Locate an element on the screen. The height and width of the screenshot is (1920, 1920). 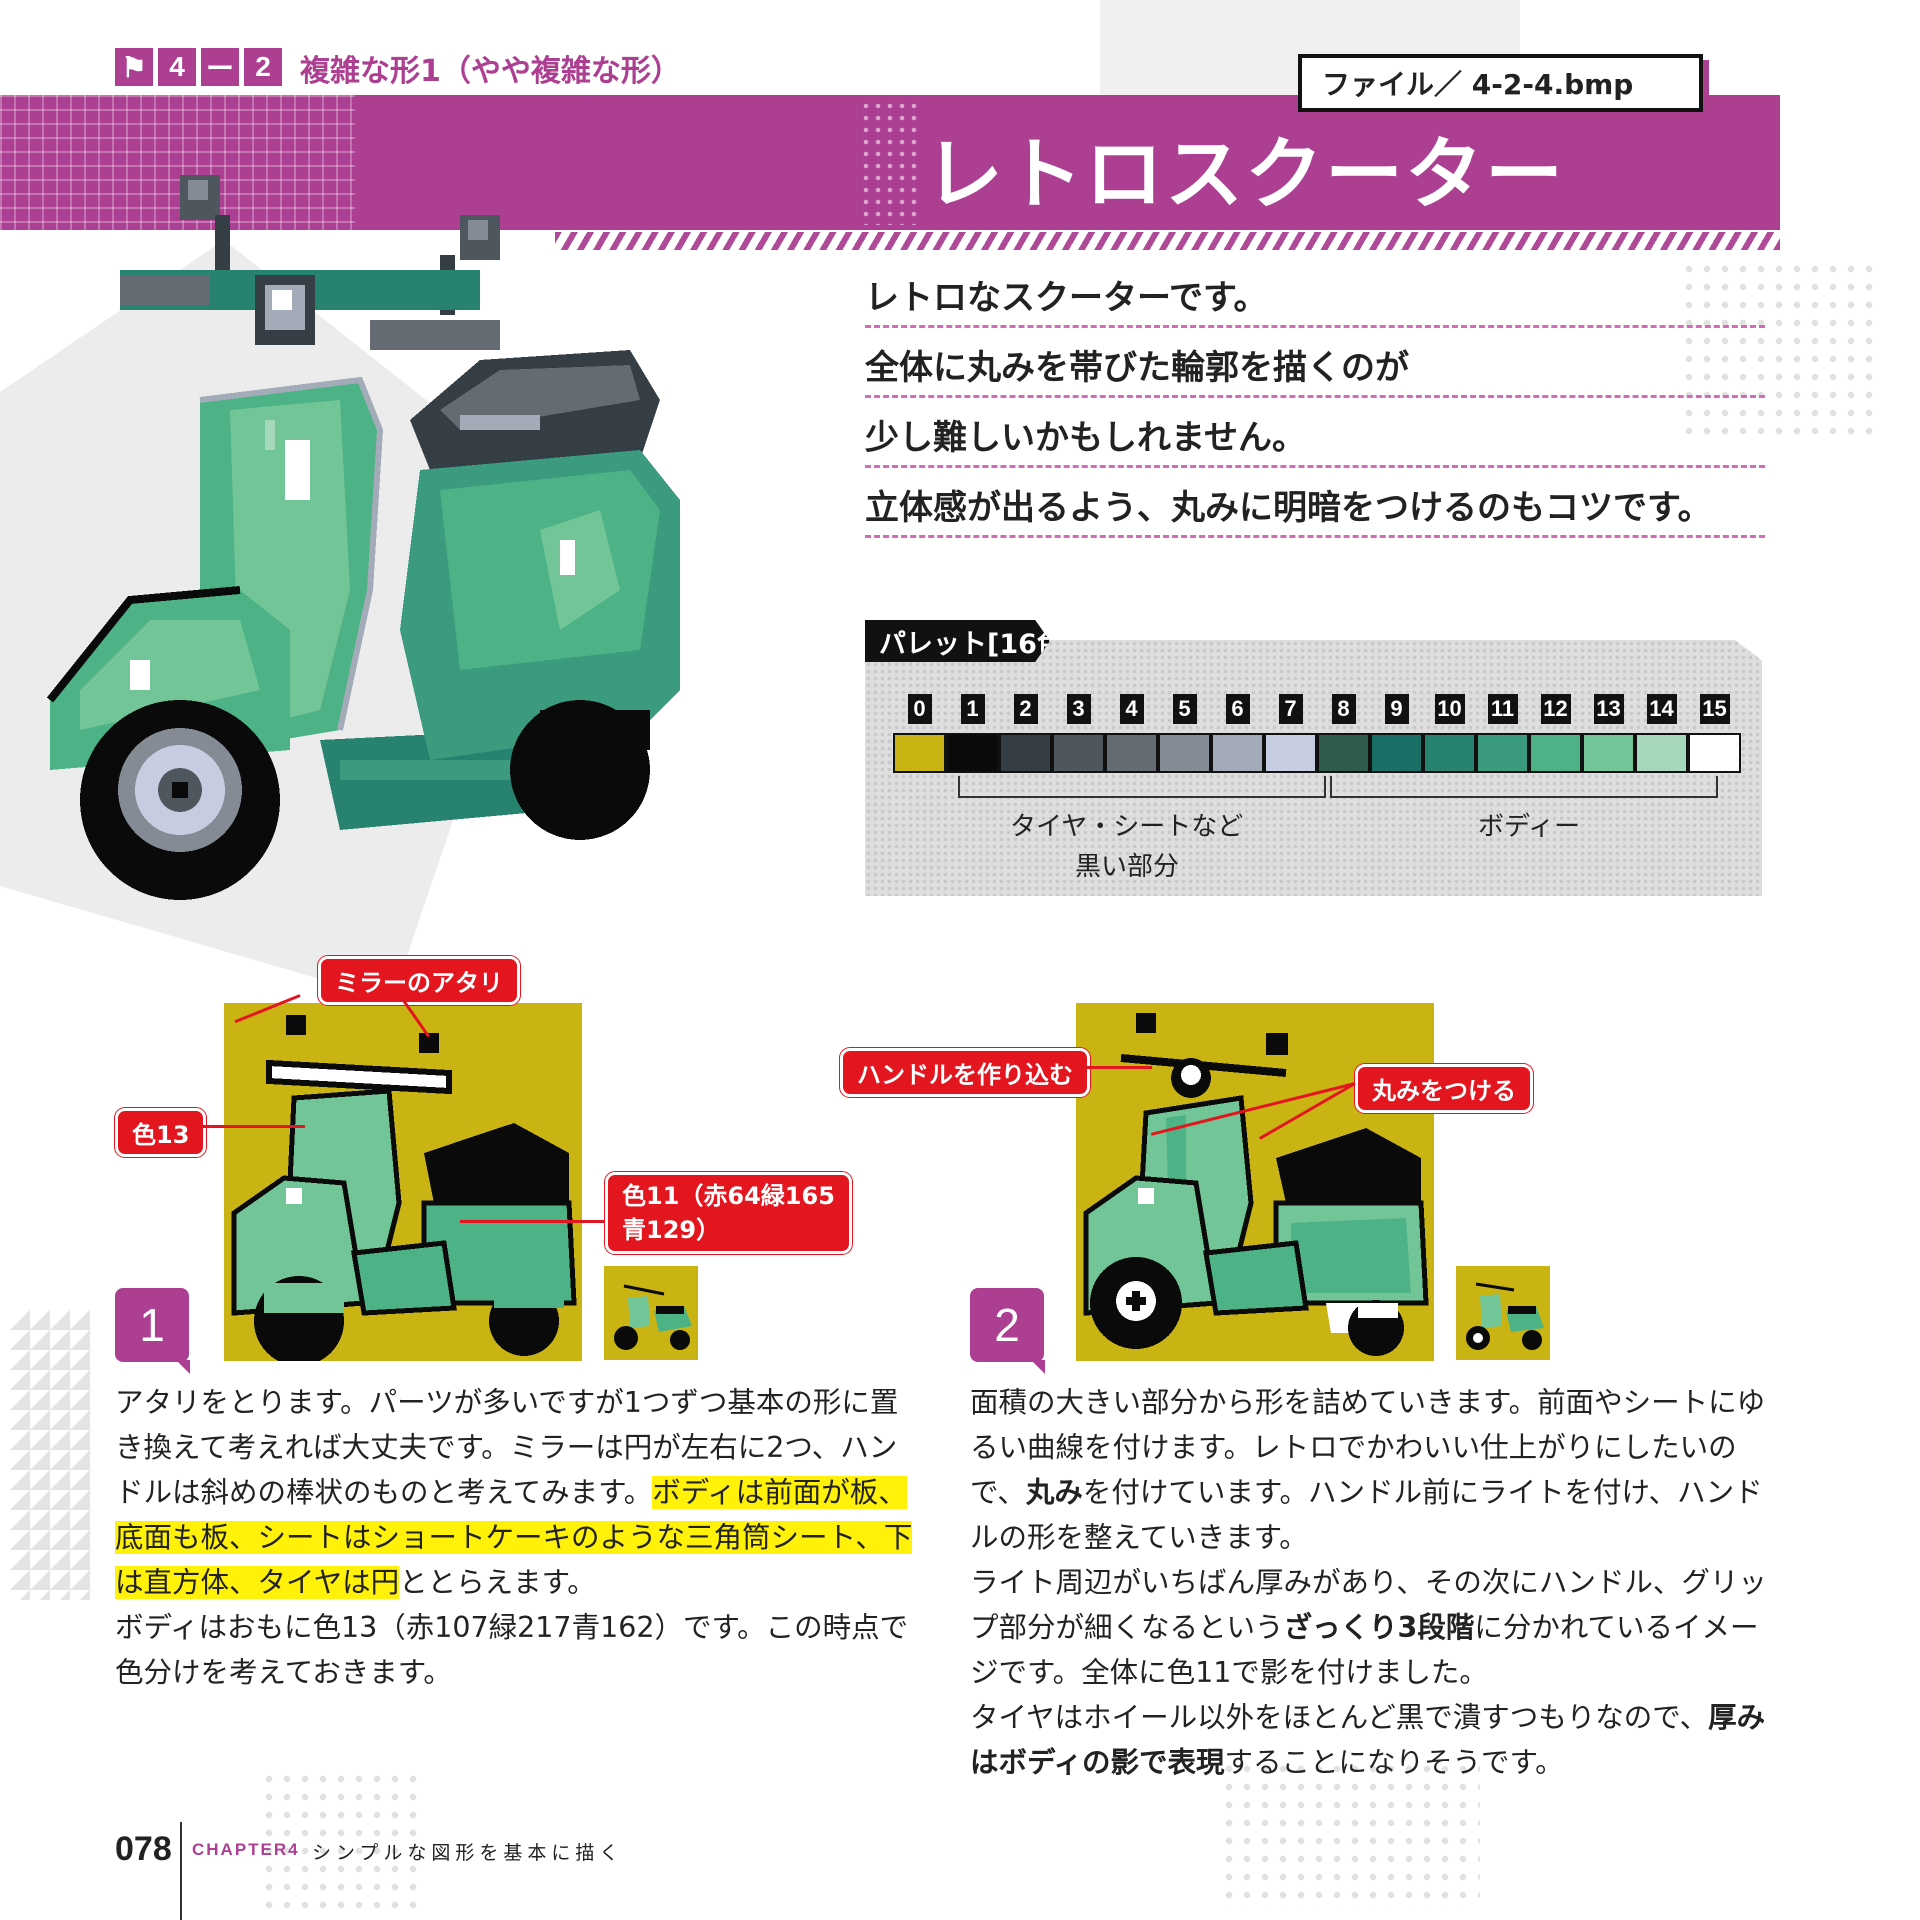
palette-number: 2 is located at coordinates (1025, 709).